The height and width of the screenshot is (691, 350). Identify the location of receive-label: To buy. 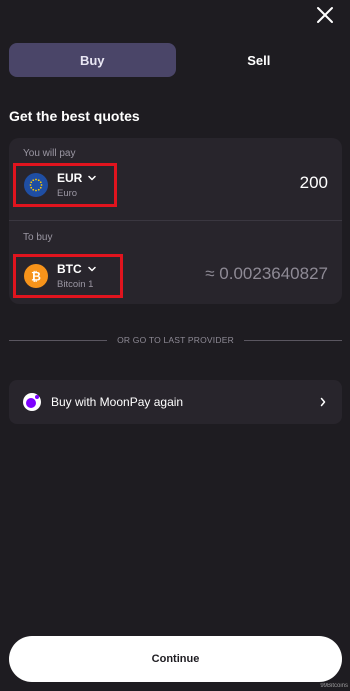
(38, 237).